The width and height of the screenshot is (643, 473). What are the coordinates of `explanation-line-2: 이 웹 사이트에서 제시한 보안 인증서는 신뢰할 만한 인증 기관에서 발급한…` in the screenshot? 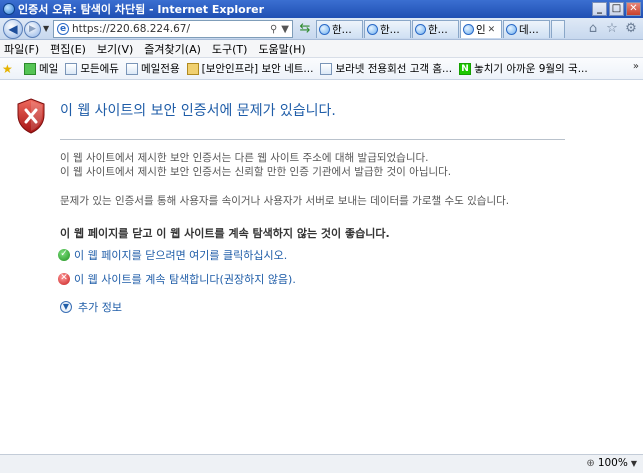 It's located at (256, 172).